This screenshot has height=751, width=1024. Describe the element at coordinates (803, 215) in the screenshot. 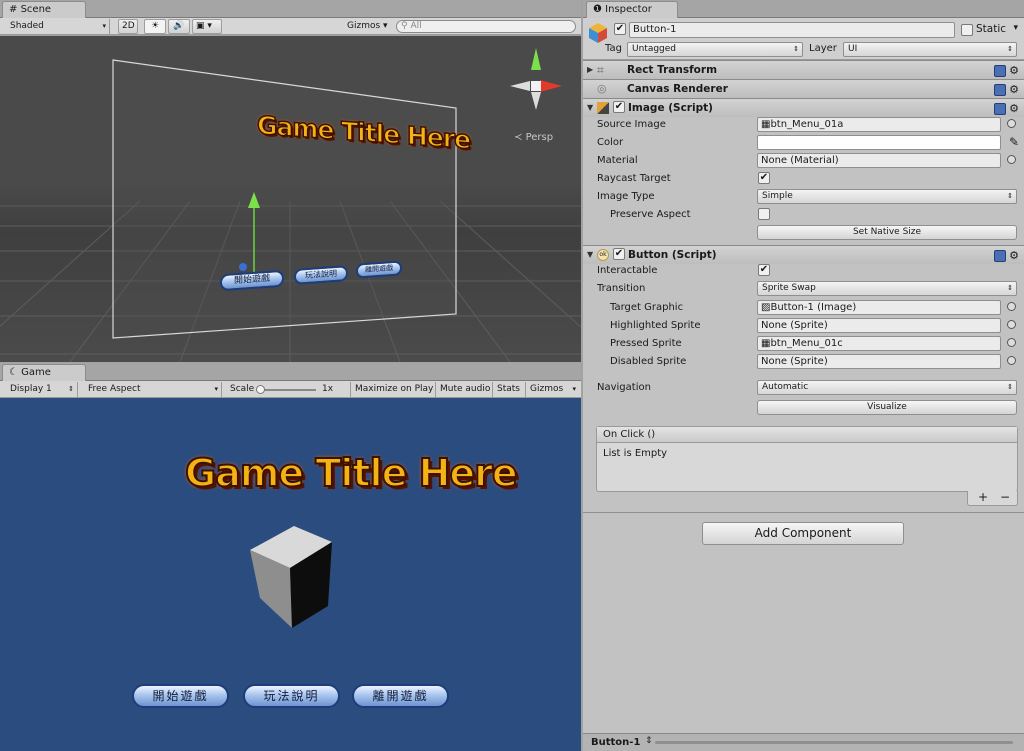

I see `preserve-aspect-row: Preserve Aspect` at that location.